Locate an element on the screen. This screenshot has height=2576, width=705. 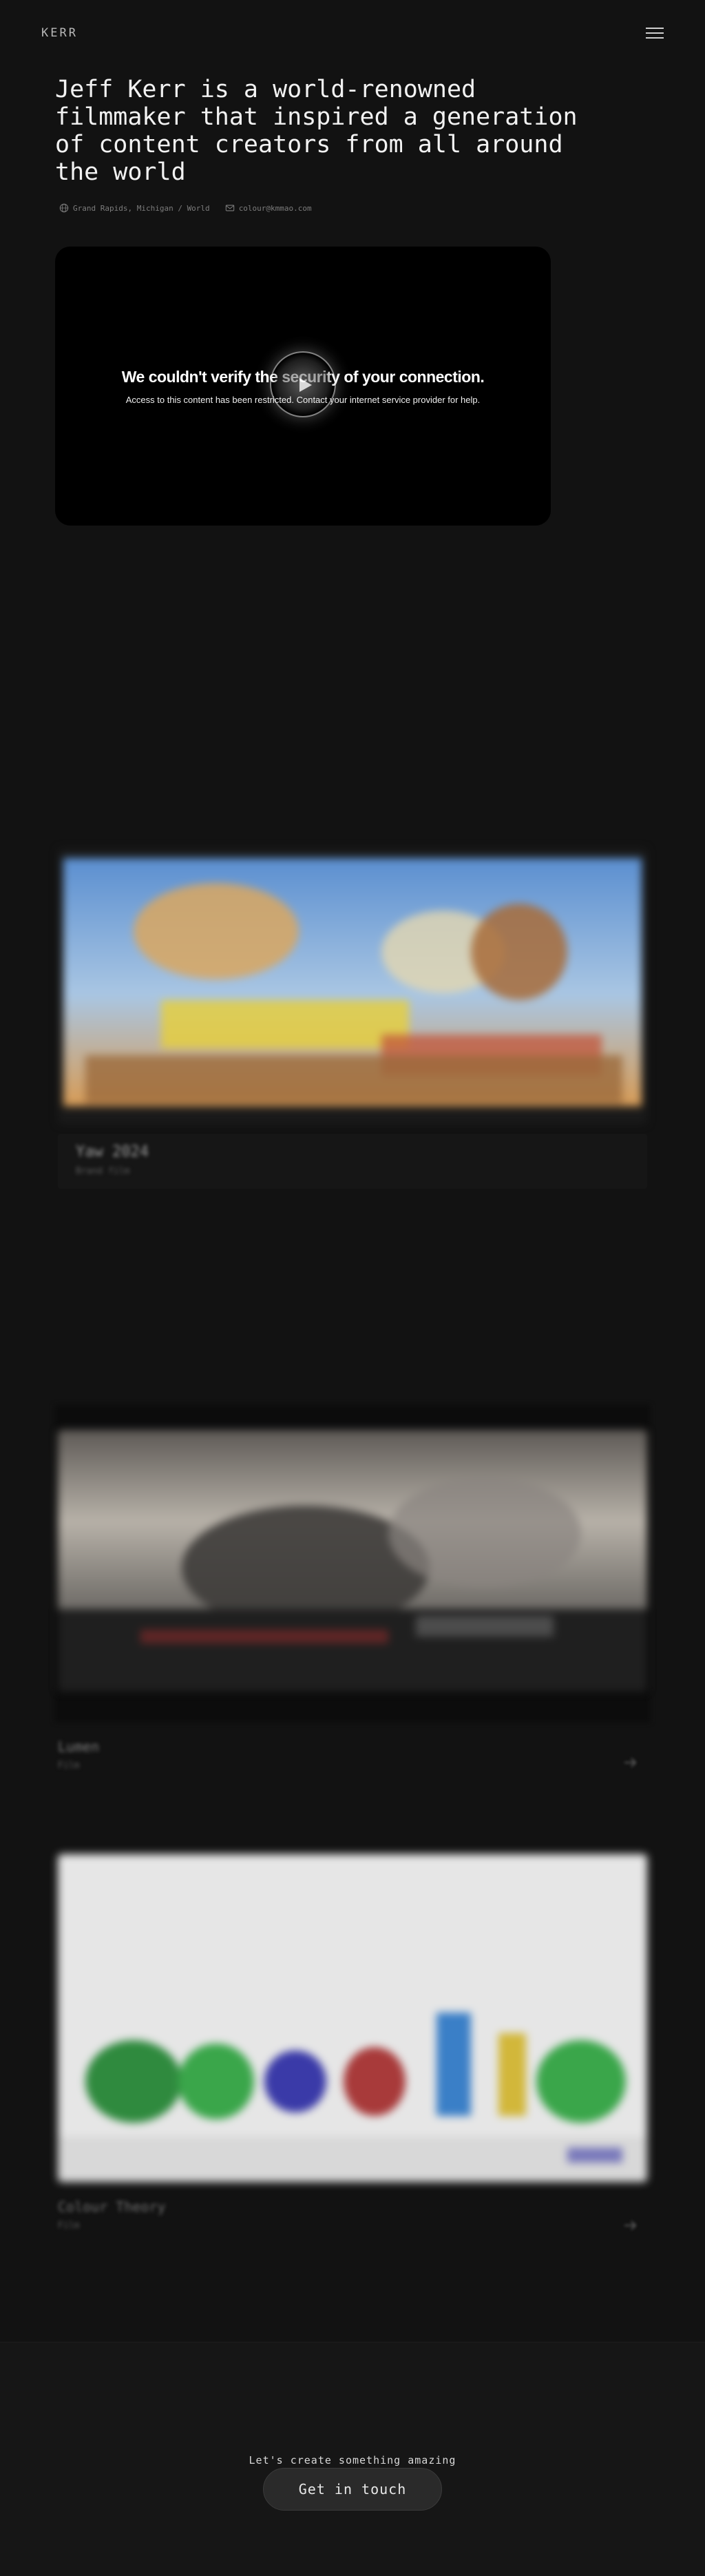
globe-icon is located at coordinates (64, 208).